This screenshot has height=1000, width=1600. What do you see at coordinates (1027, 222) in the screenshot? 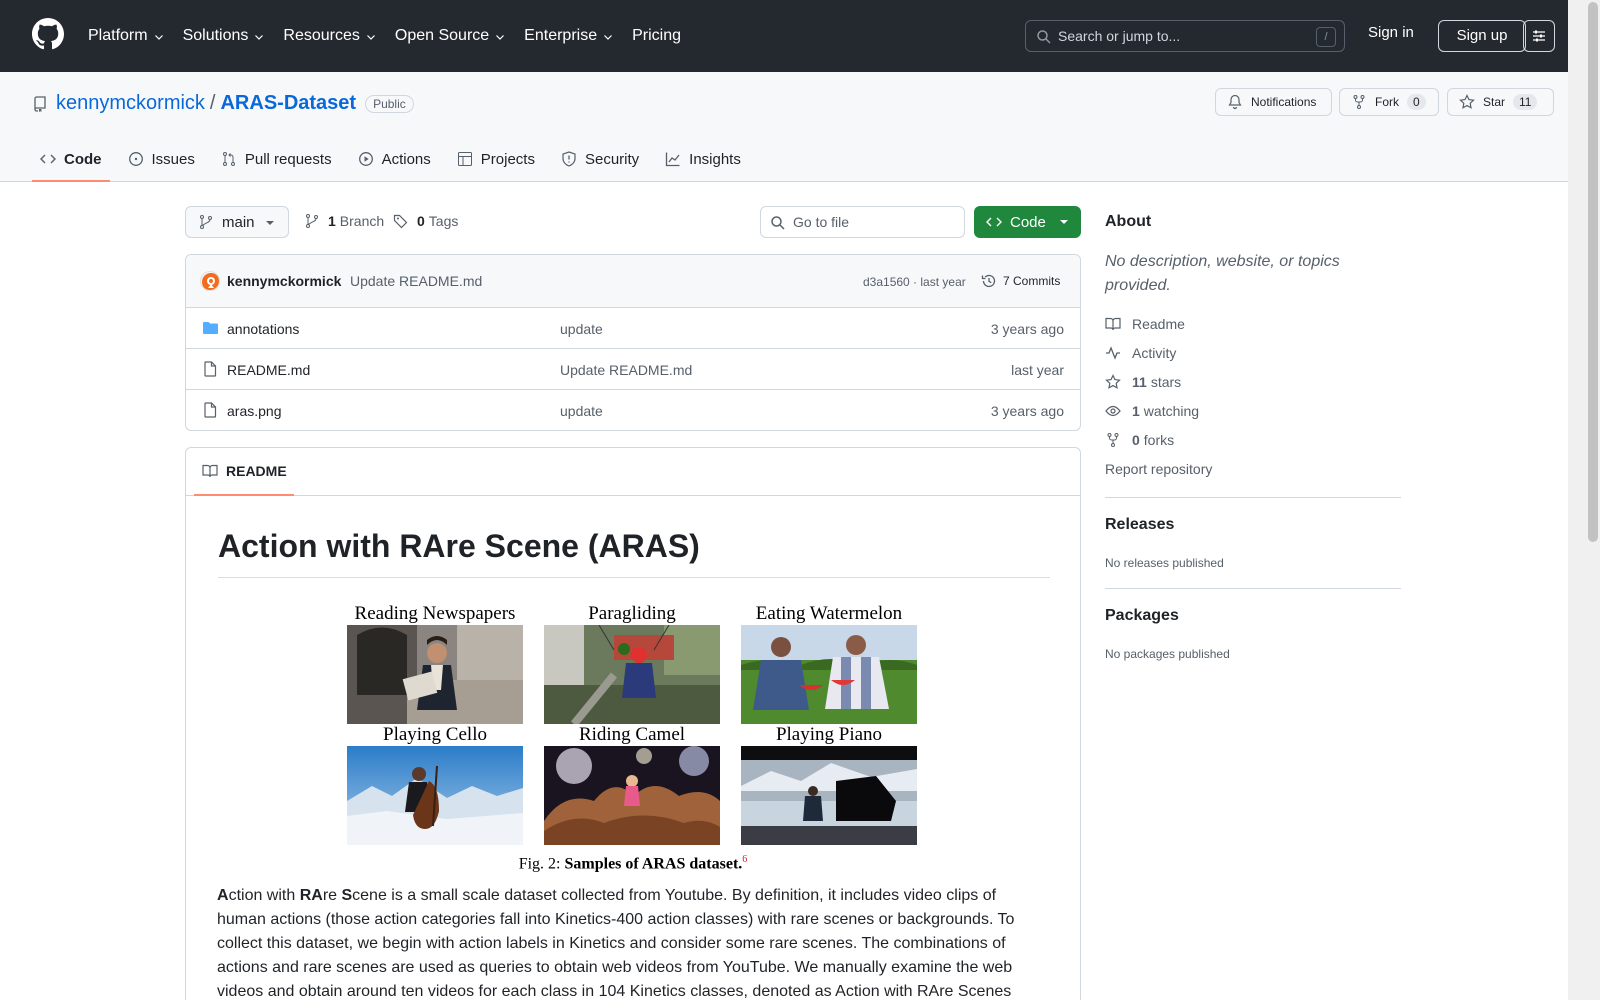
I see `code-dropdown-button: Code` at bounding box center [1027, 222].